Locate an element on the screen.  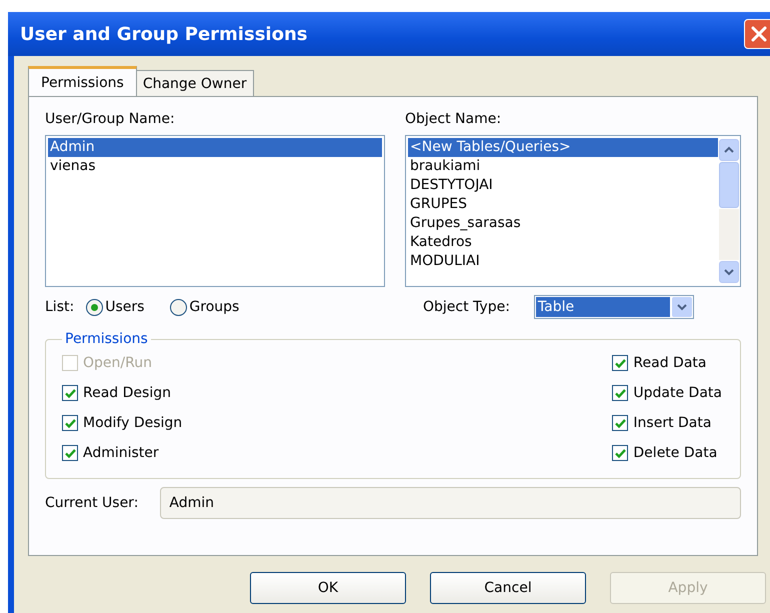
permission-checkbox: Administer is located at coordinates (122, 453).